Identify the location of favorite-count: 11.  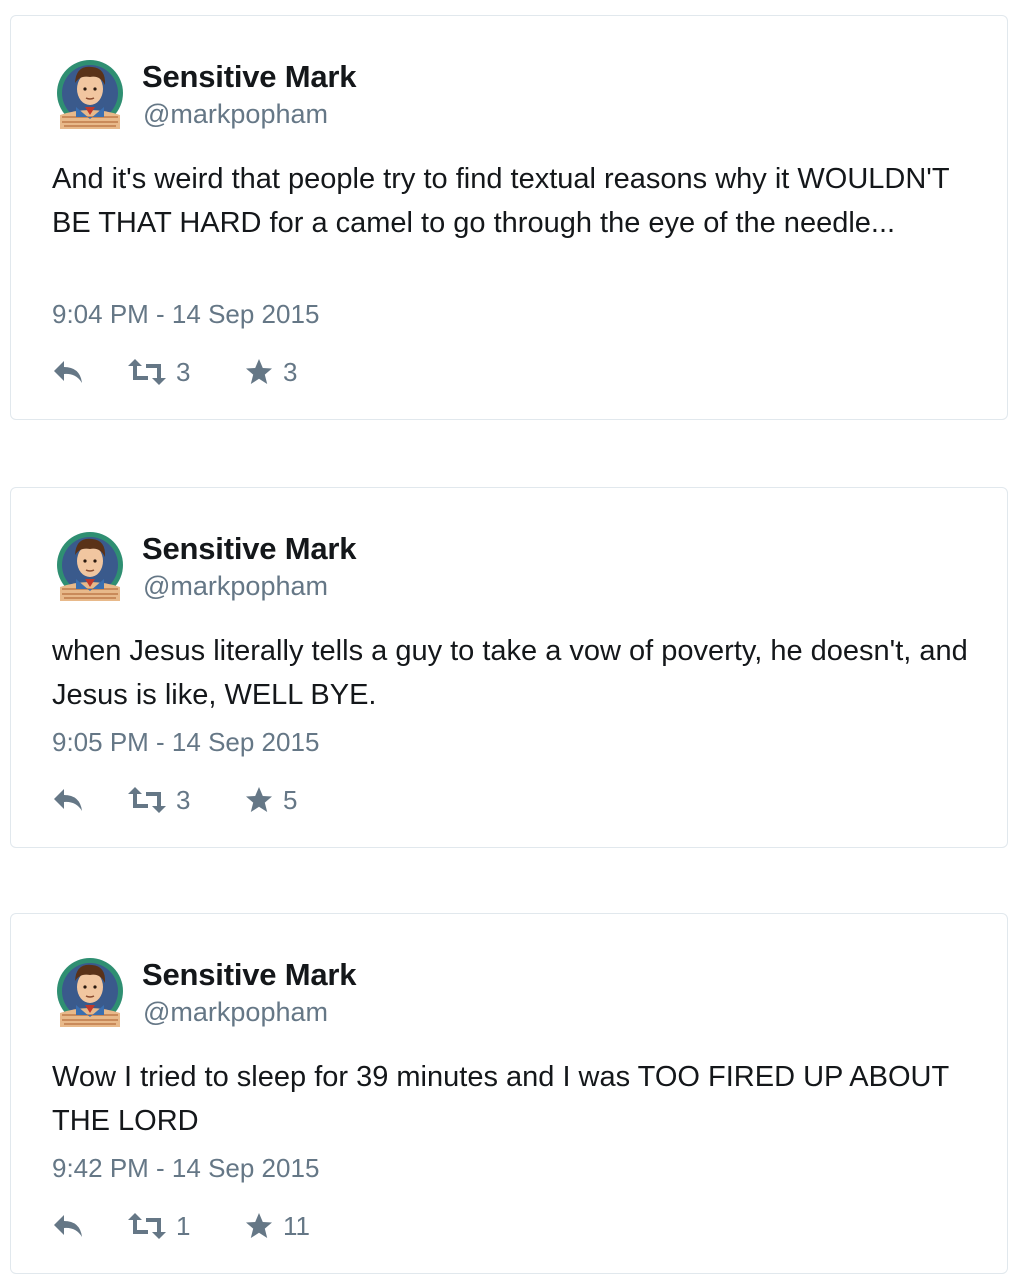
(296, 1225).